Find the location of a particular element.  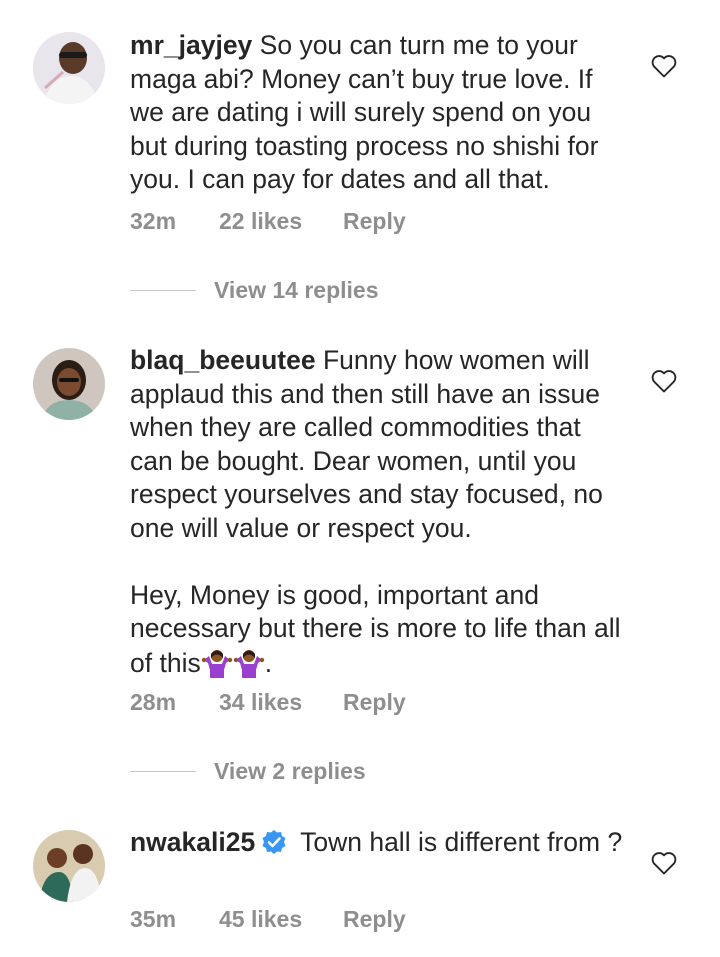

comment-likes-count: 34 likes is located at coordinates (281, 702).